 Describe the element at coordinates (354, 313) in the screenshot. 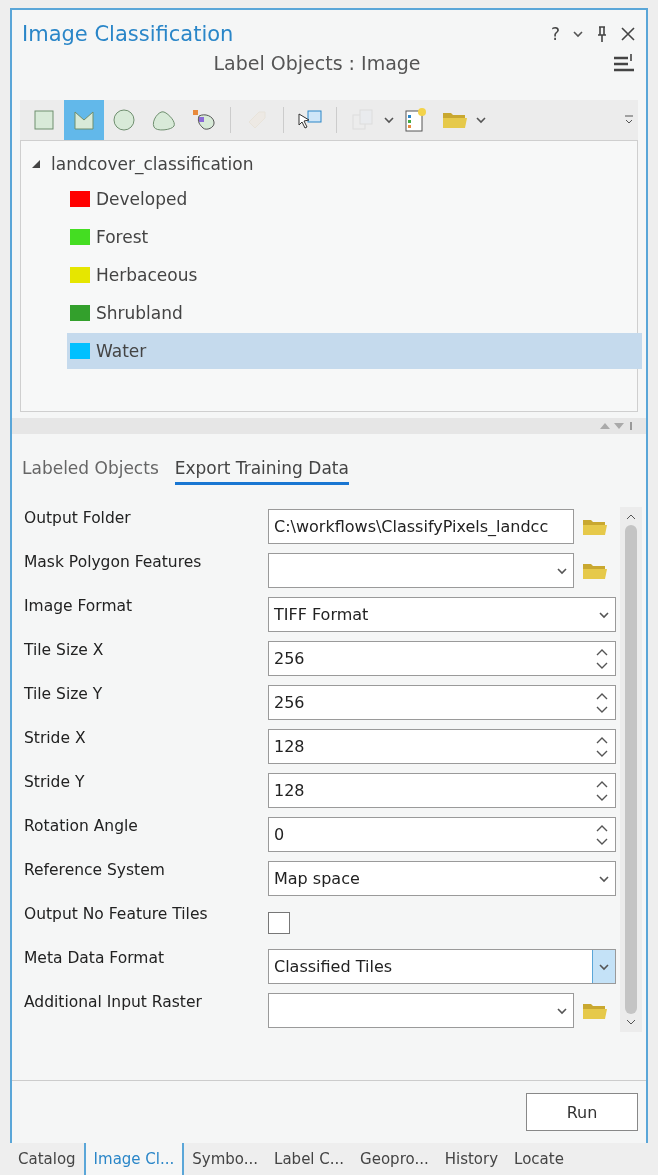

I see `class-item: Shrubland` at that location.